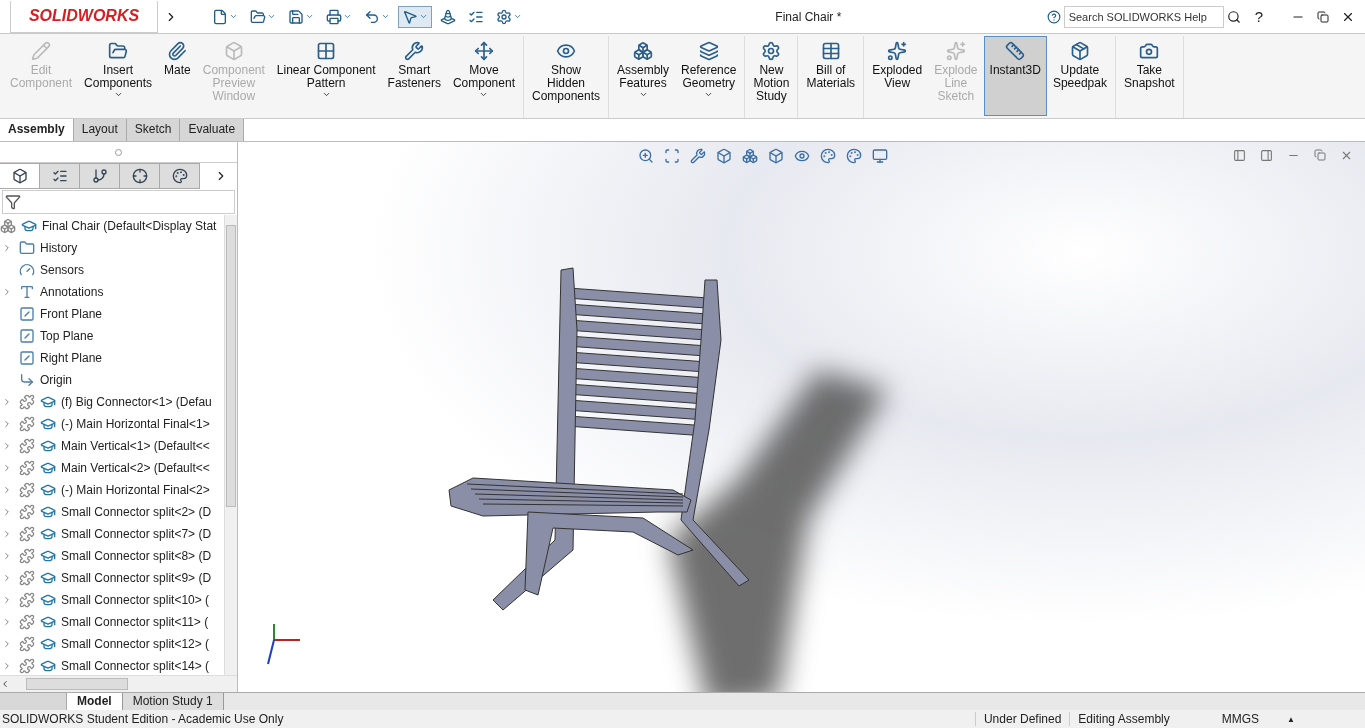  What do you see at coordinates (112, 292) in the screenshot?
I see `tree-item: Annotations` at bounding box center [112, 292].